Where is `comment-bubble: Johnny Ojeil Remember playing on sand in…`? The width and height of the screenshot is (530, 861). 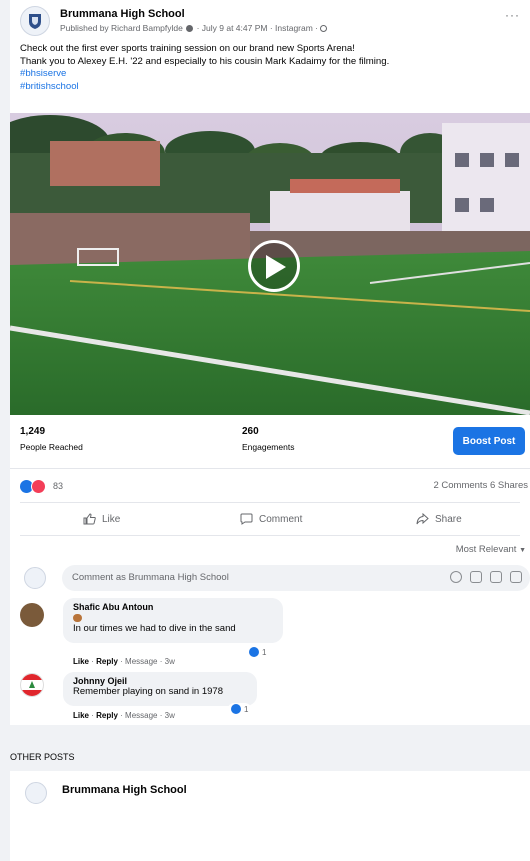 comment-bubble: Johnny Ojeil Remember playing on sand in… is located at coordinates (160, 689).